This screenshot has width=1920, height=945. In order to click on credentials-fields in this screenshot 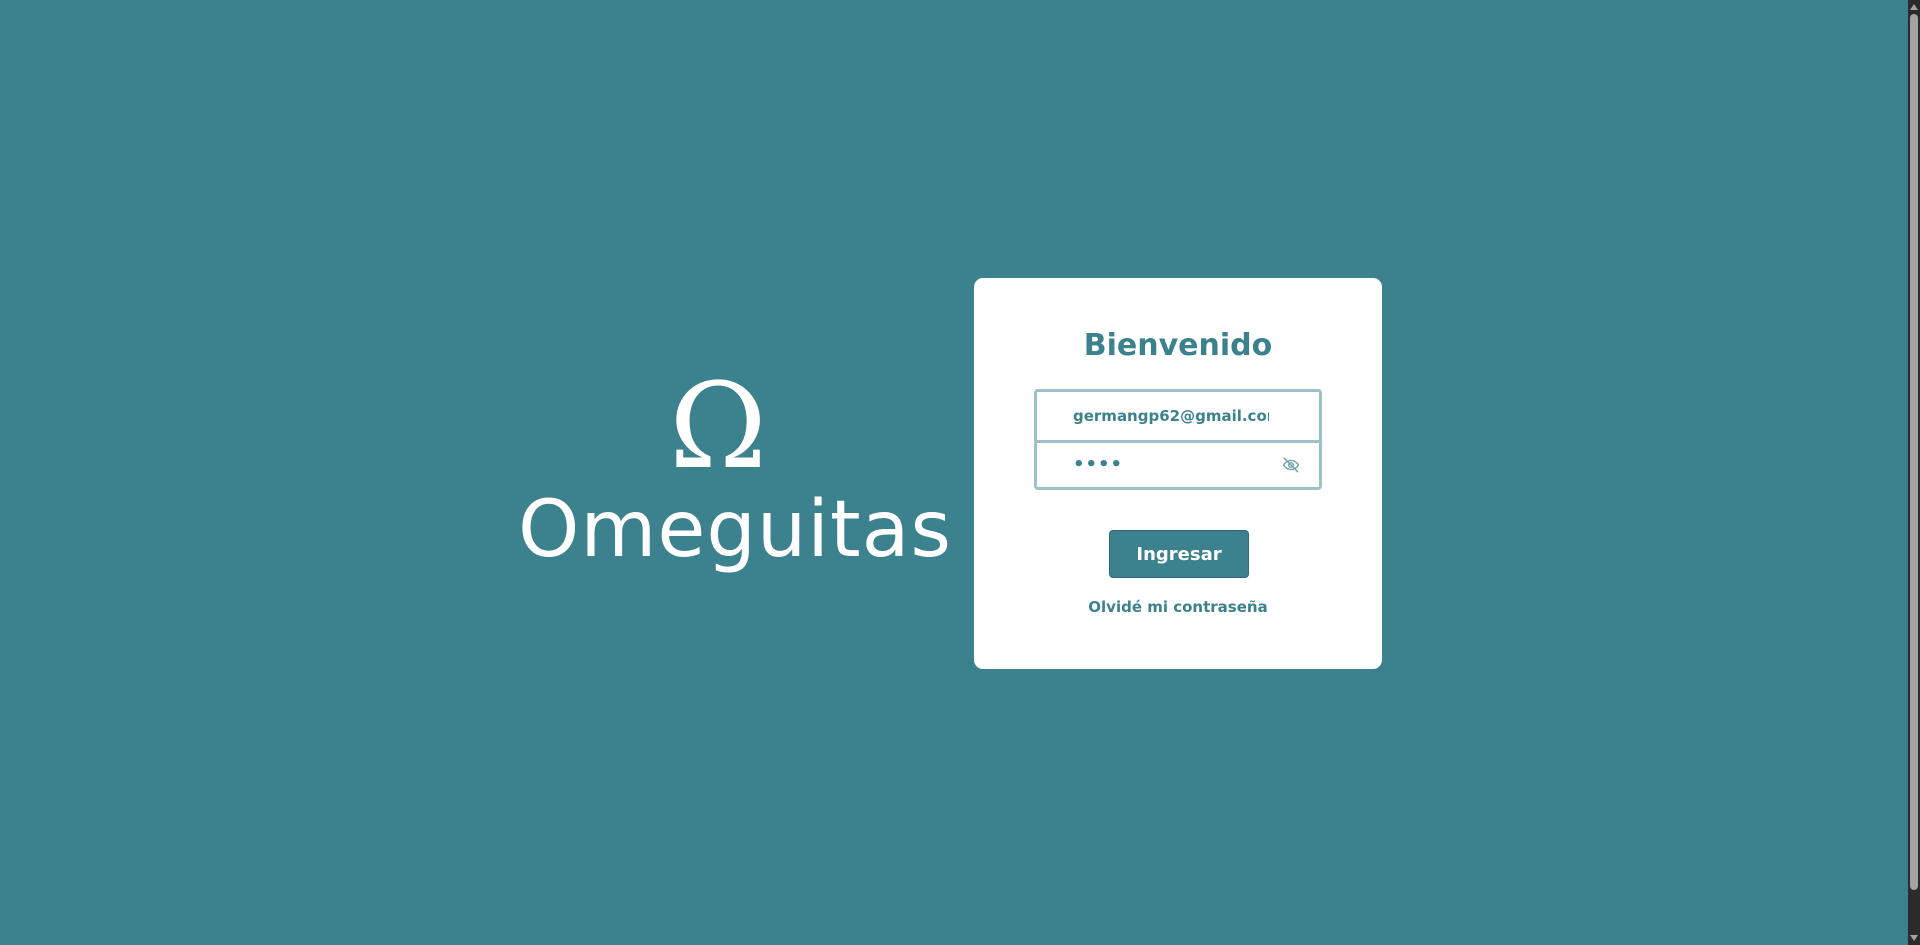, I will do `click(1178, 439)`.